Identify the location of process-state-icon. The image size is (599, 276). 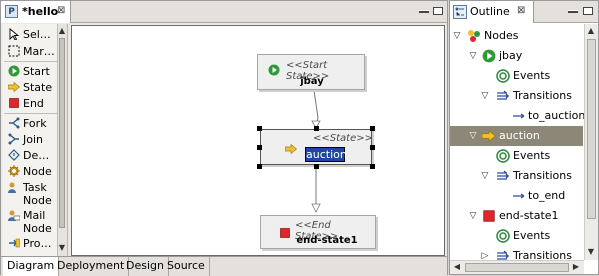
(14, 243).